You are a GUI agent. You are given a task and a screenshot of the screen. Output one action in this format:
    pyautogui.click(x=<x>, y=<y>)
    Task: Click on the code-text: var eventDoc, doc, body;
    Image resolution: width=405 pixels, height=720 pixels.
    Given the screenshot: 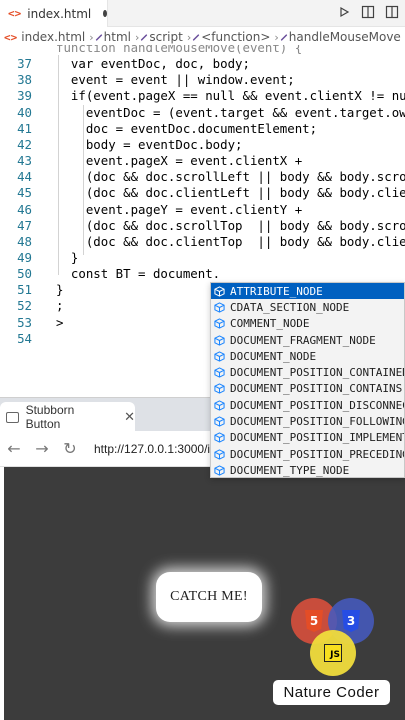 What is the action you would take?
    pyautogui.click(x=153, y=64)
    